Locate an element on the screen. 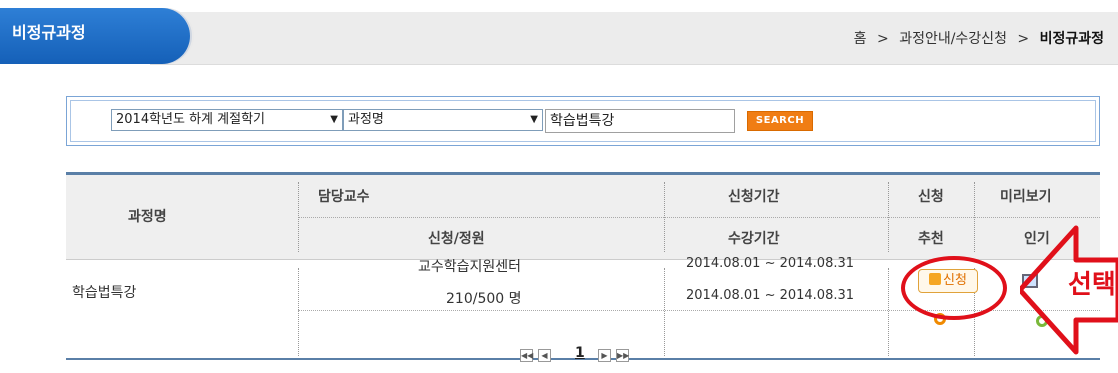  breadcrumb-section: 과정안내/수강신청 is located at coordinates (953, 39).